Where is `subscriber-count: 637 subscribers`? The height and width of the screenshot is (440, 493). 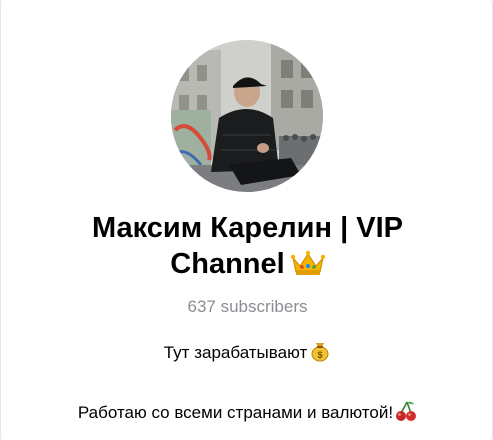
subscriber-count: 637 subscribers is located at coordinates (247, 306).